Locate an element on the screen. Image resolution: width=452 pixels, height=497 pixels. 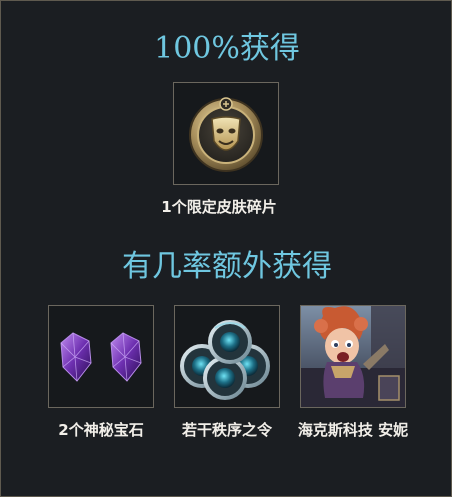
skin-shard-mask-icon is located at coordinates (226, 134).